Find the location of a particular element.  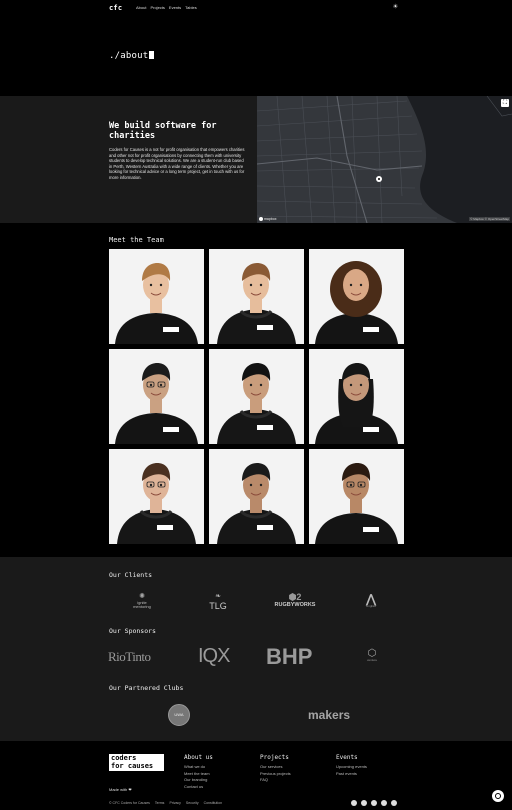

linkedin-icon is located at coordinates (384, 803).